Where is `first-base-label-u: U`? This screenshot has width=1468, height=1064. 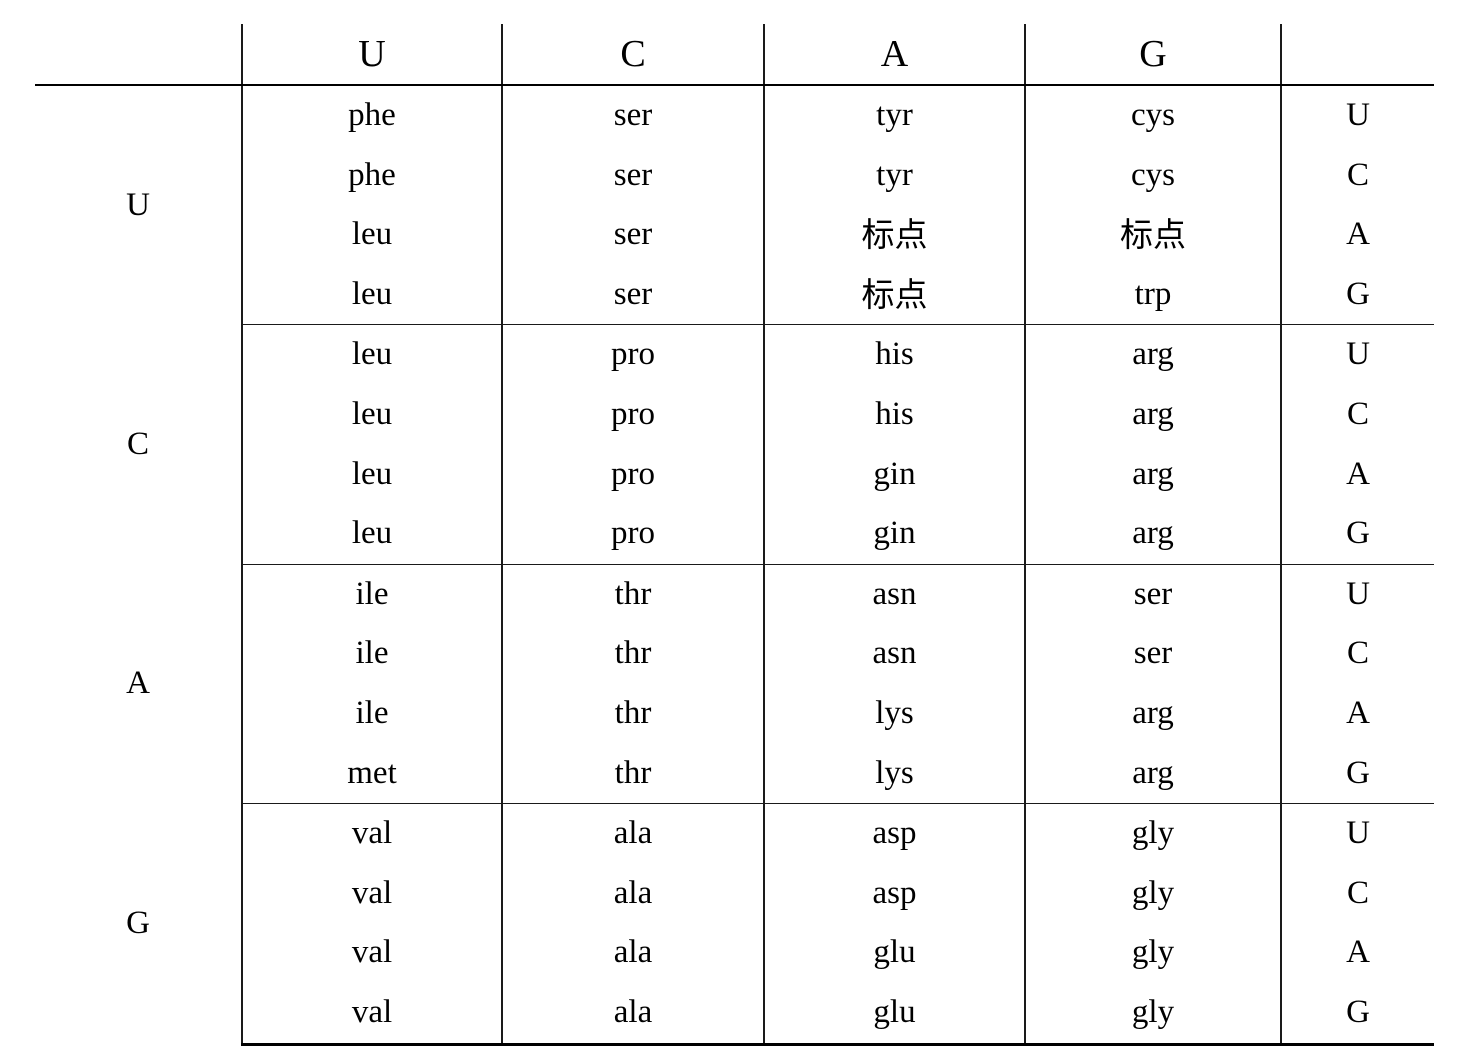
first-base-label-u: U is located at coordinates (138, 205).